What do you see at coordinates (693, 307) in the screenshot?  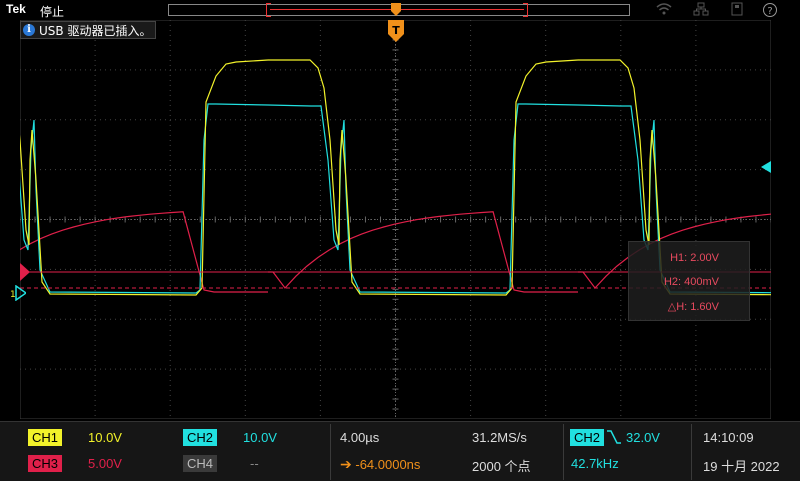 I see `cursor-delta-readout: △H: 1.60V` at bounding box center [693, 307].